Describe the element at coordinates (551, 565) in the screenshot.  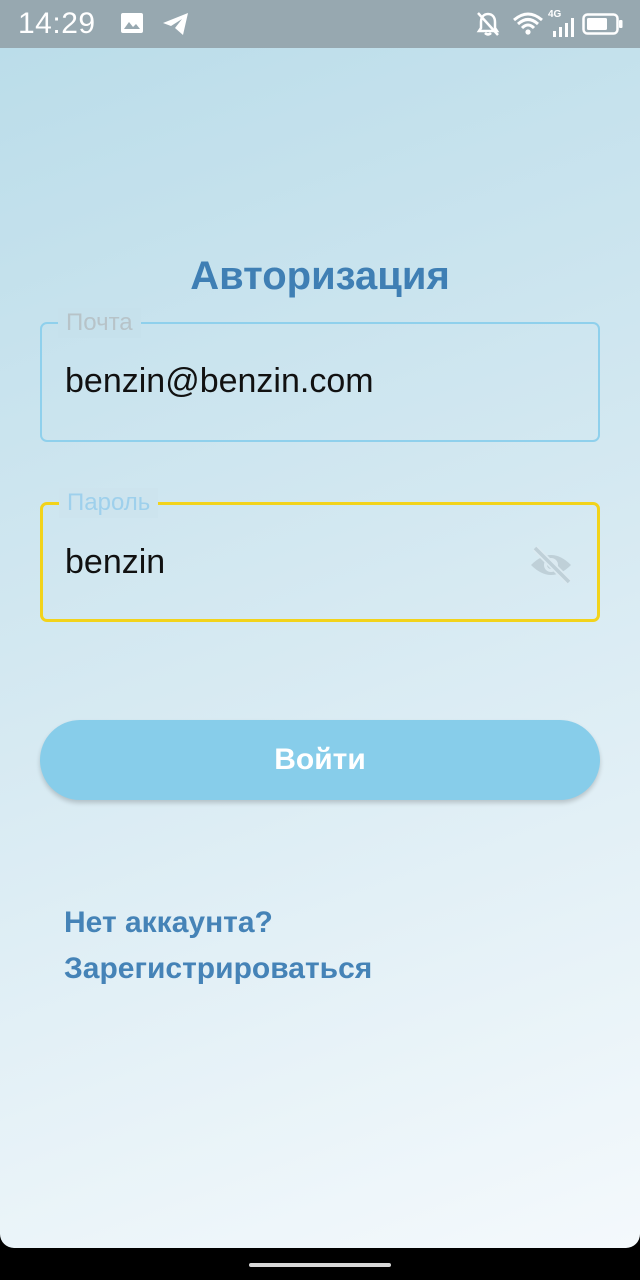
I see `eye-off-icon` at that location.